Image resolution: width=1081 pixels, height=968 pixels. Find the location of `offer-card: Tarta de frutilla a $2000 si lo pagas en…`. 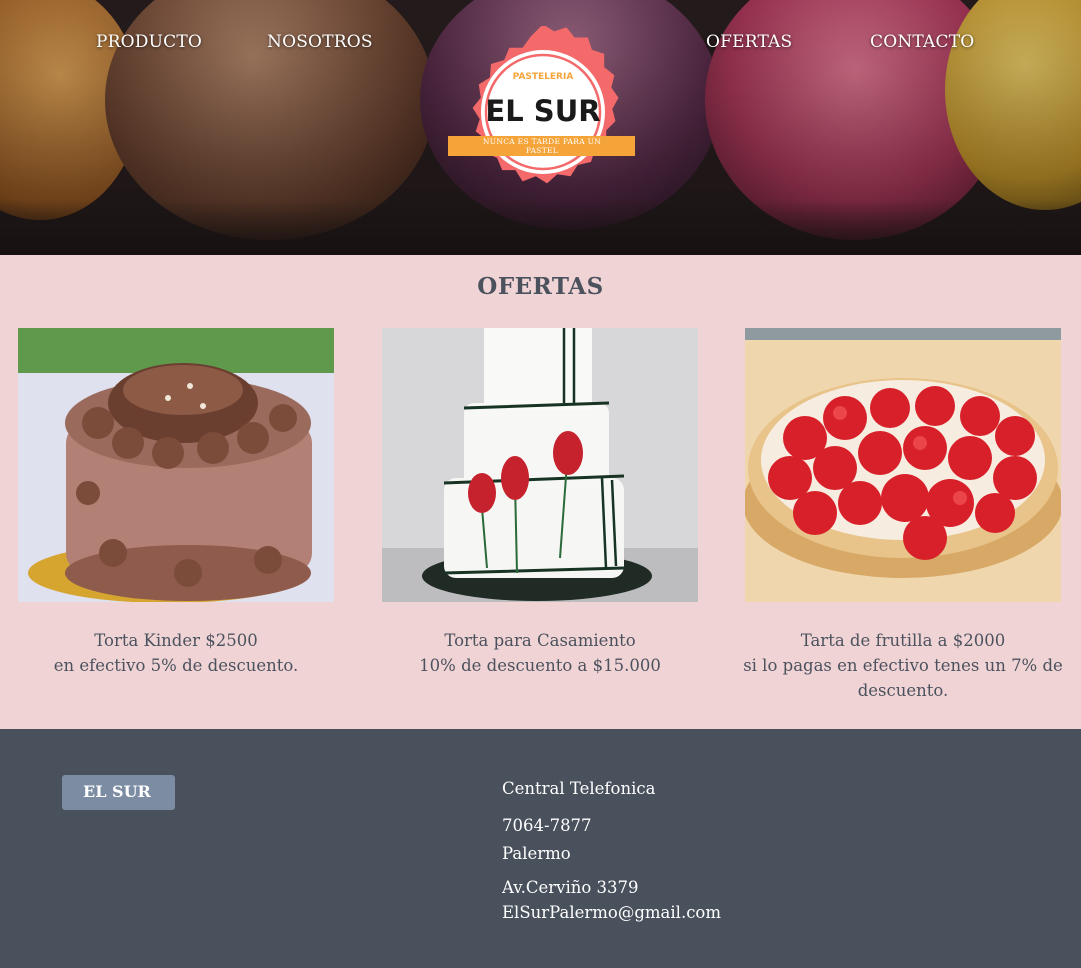

offer-card: Tarta de frutilla a $2000 si lo pagas en… is located at coordinates (903, 514).